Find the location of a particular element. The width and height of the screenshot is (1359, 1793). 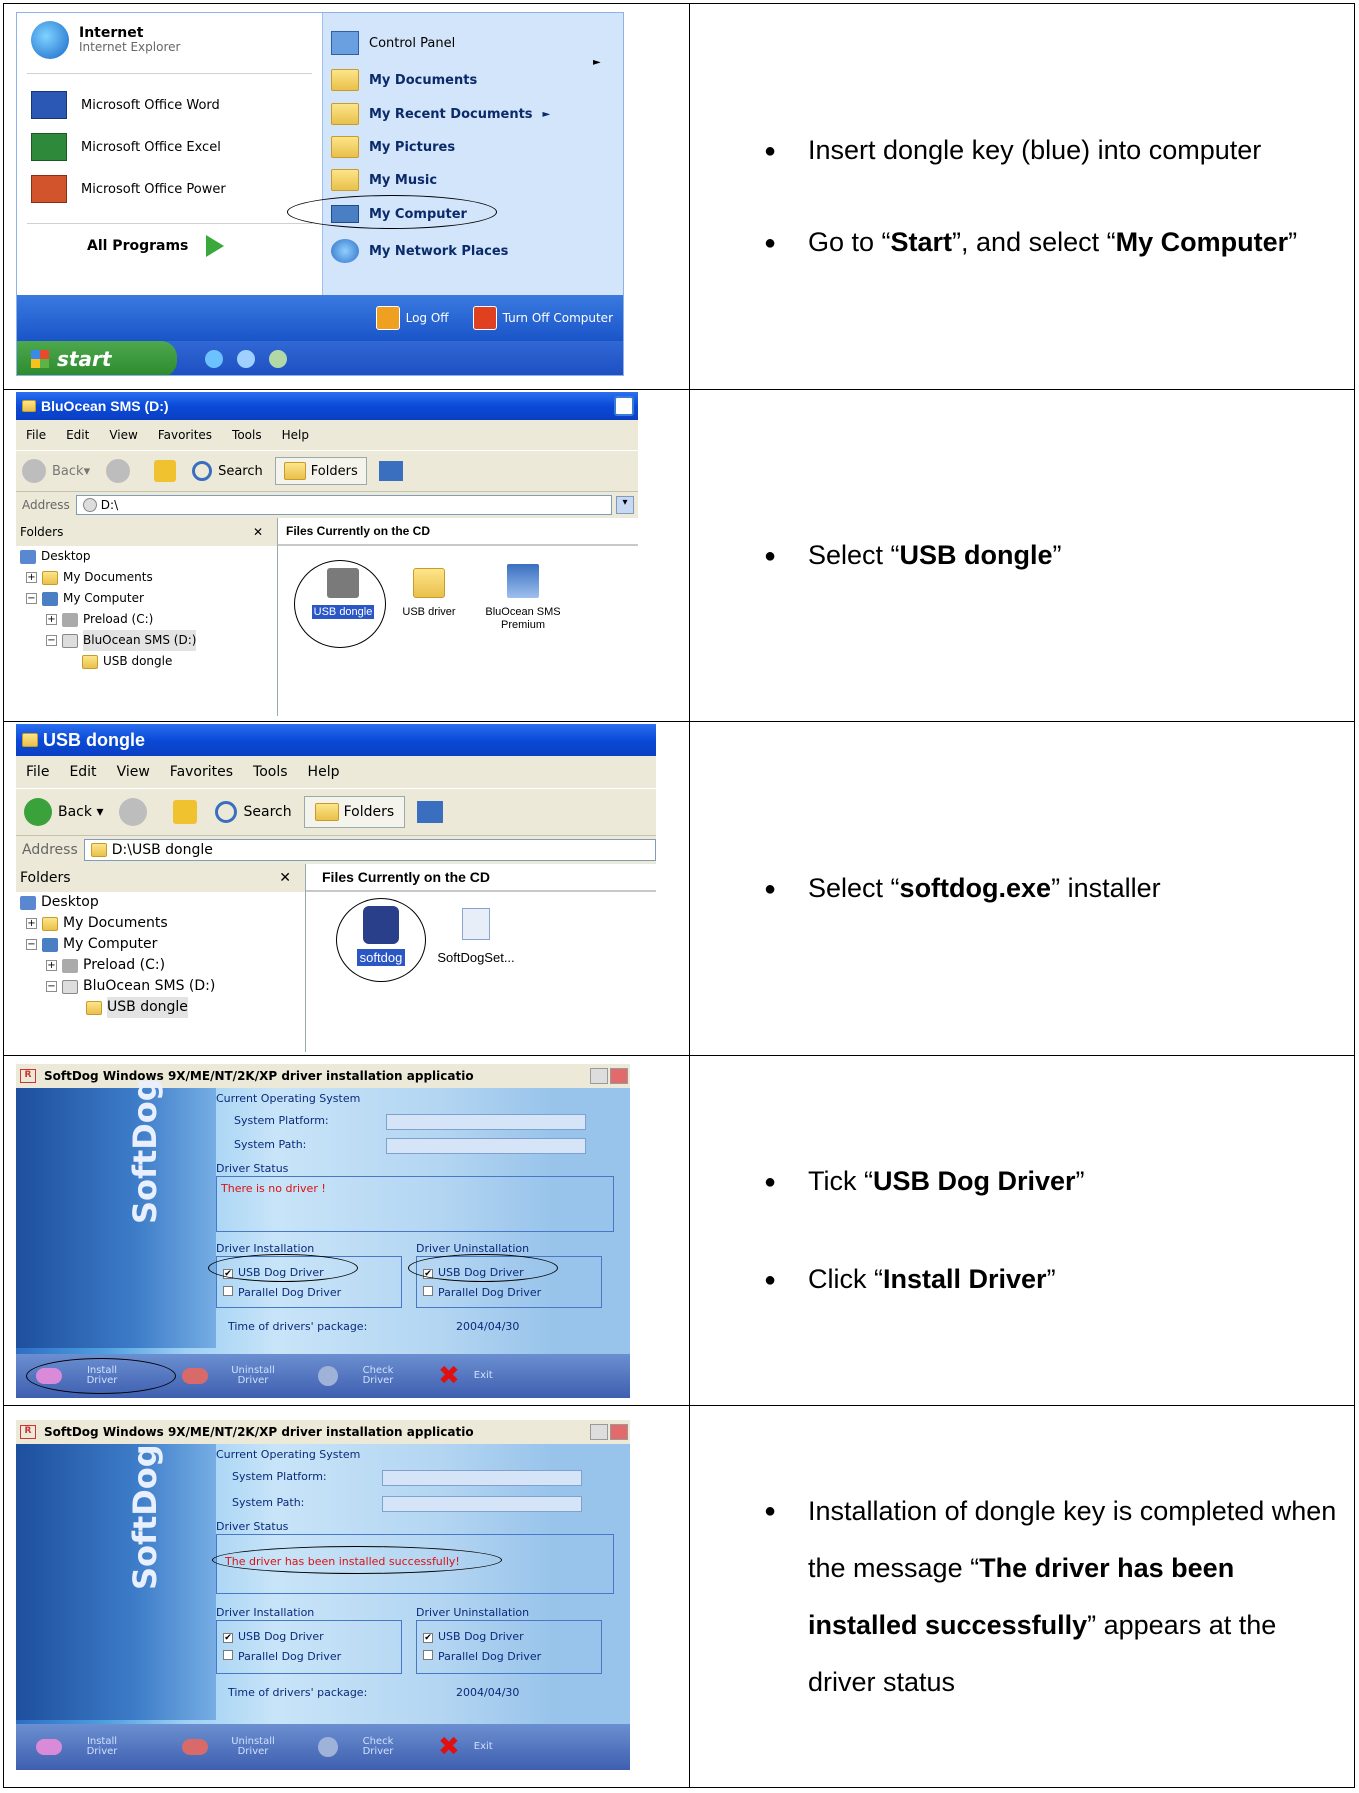

start-item-my-documents: My Documents is located at coordinates (404, 80).